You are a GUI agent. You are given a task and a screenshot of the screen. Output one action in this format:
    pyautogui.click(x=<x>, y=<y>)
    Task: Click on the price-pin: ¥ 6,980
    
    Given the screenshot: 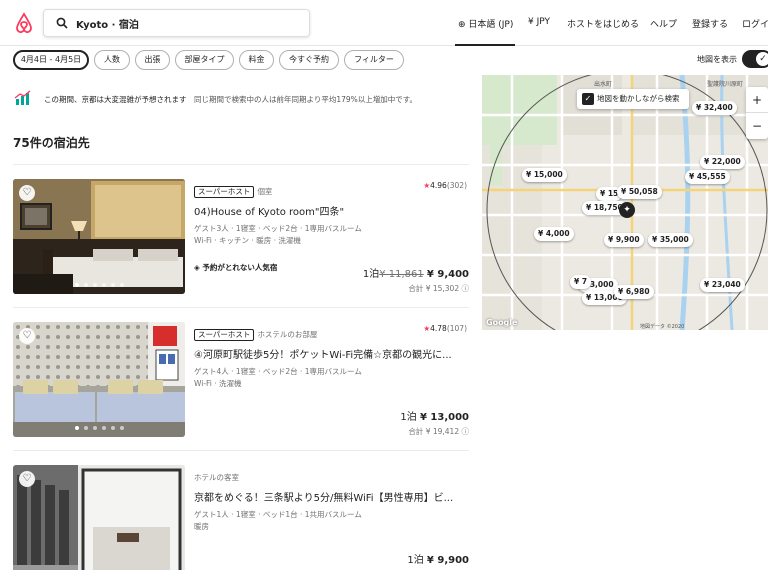 What is the action you would take?
    pyautogui.click(x=634, y=292)
    